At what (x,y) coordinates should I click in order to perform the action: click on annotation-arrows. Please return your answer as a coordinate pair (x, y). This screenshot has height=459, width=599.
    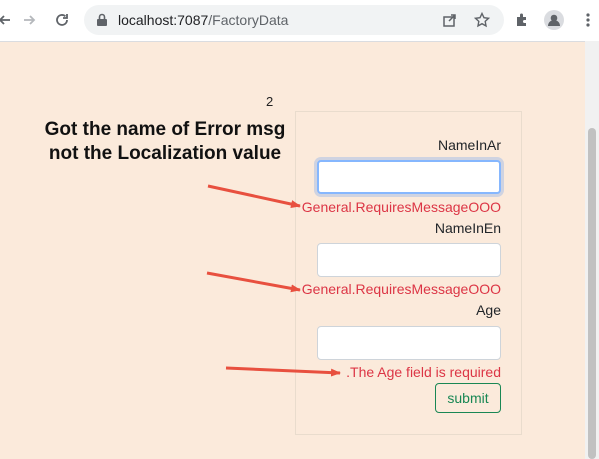
    Looking at the image, I should click on (273, 280).